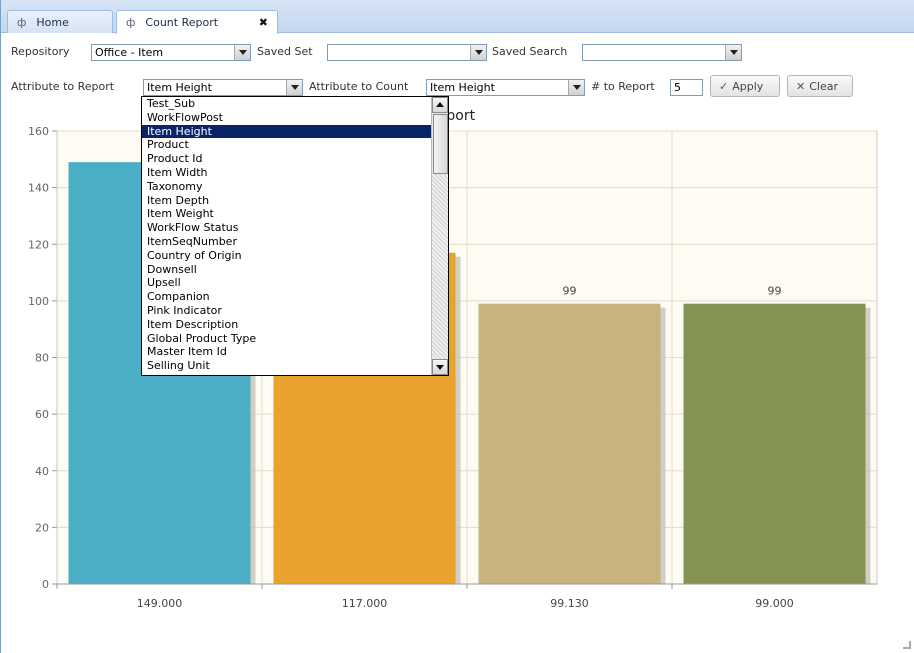  What do you see at coordinates (295, 145) in the screenshot?
I see `dropdown-option: Product` at bounding box center [295, 145].